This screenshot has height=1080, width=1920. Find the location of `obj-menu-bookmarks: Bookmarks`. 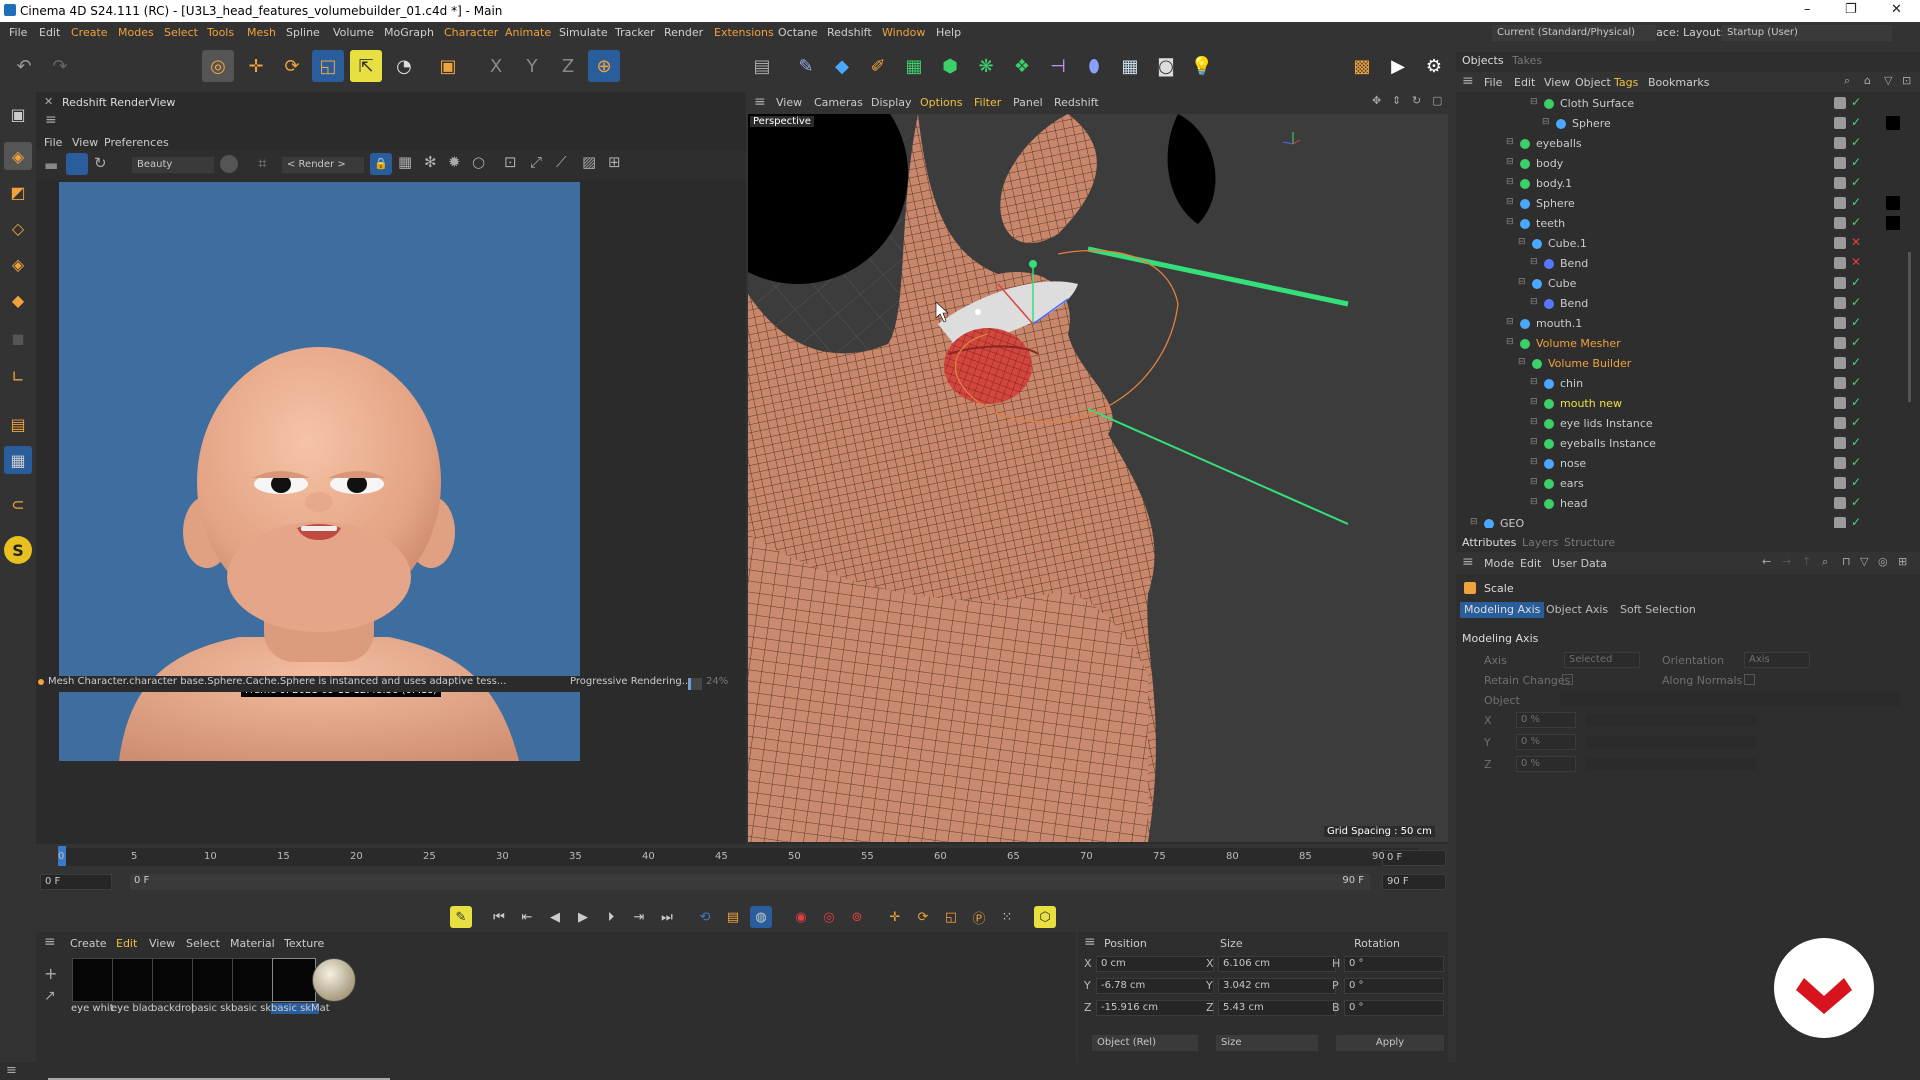

obj-menu-bookmarks: Bookmarks is located at coordinates (1678, 82).